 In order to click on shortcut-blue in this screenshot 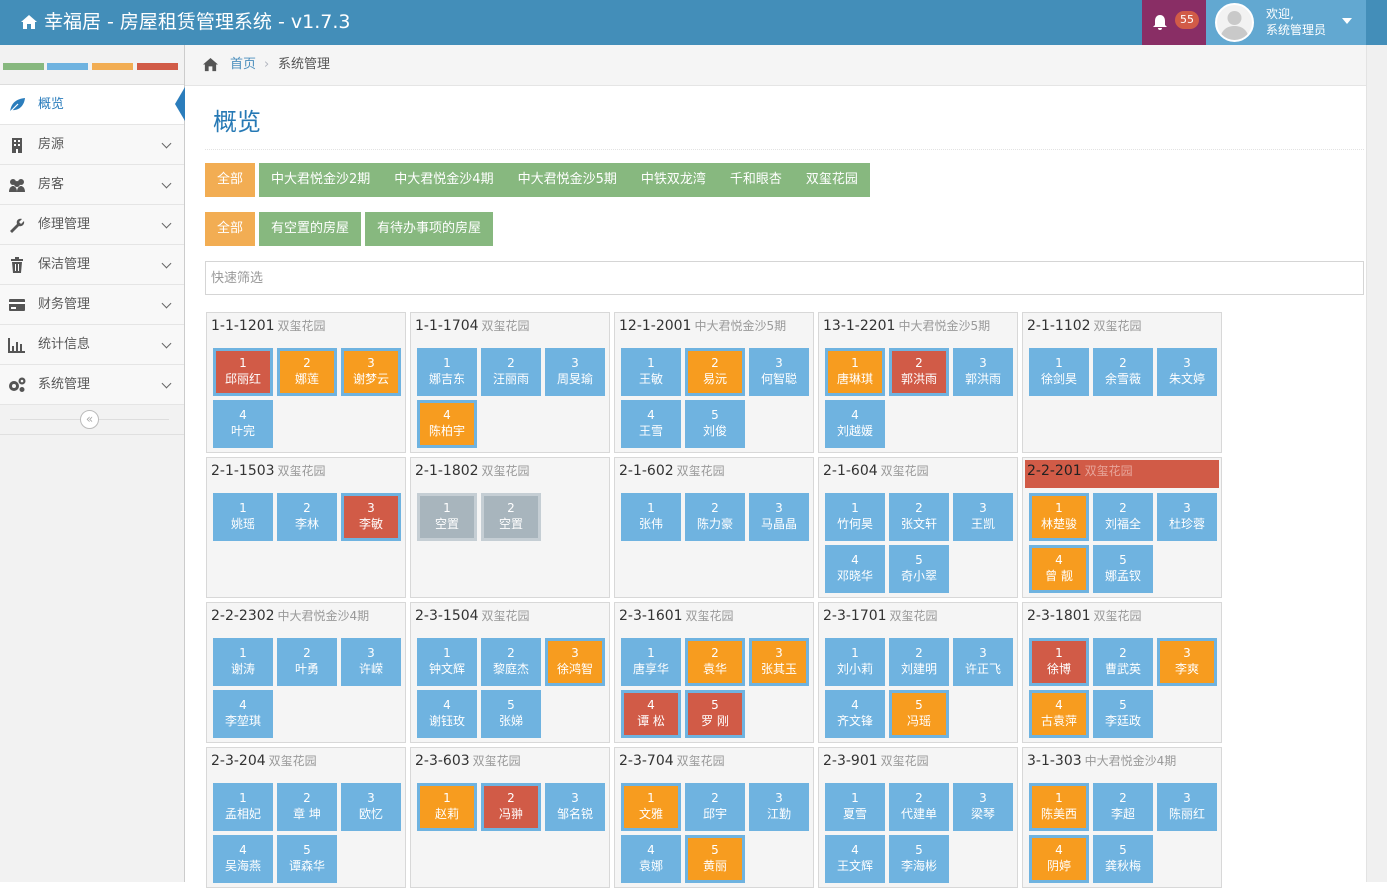, I will do `click(67, 66)`.